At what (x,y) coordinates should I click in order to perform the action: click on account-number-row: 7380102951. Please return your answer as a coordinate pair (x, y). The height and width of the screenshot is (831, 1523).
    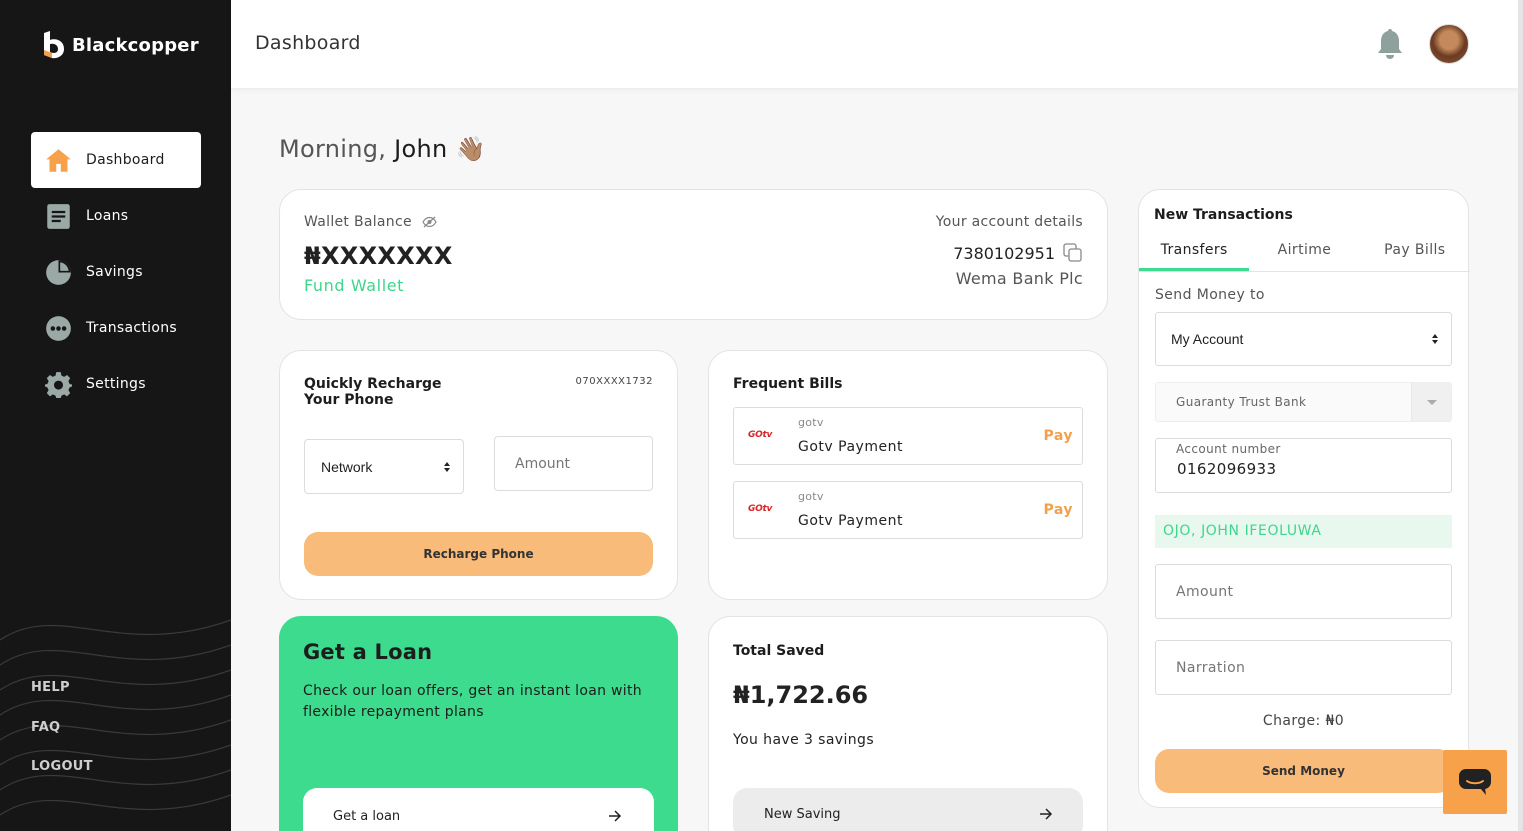
    Looking at the image, I should click on (1018, 253).